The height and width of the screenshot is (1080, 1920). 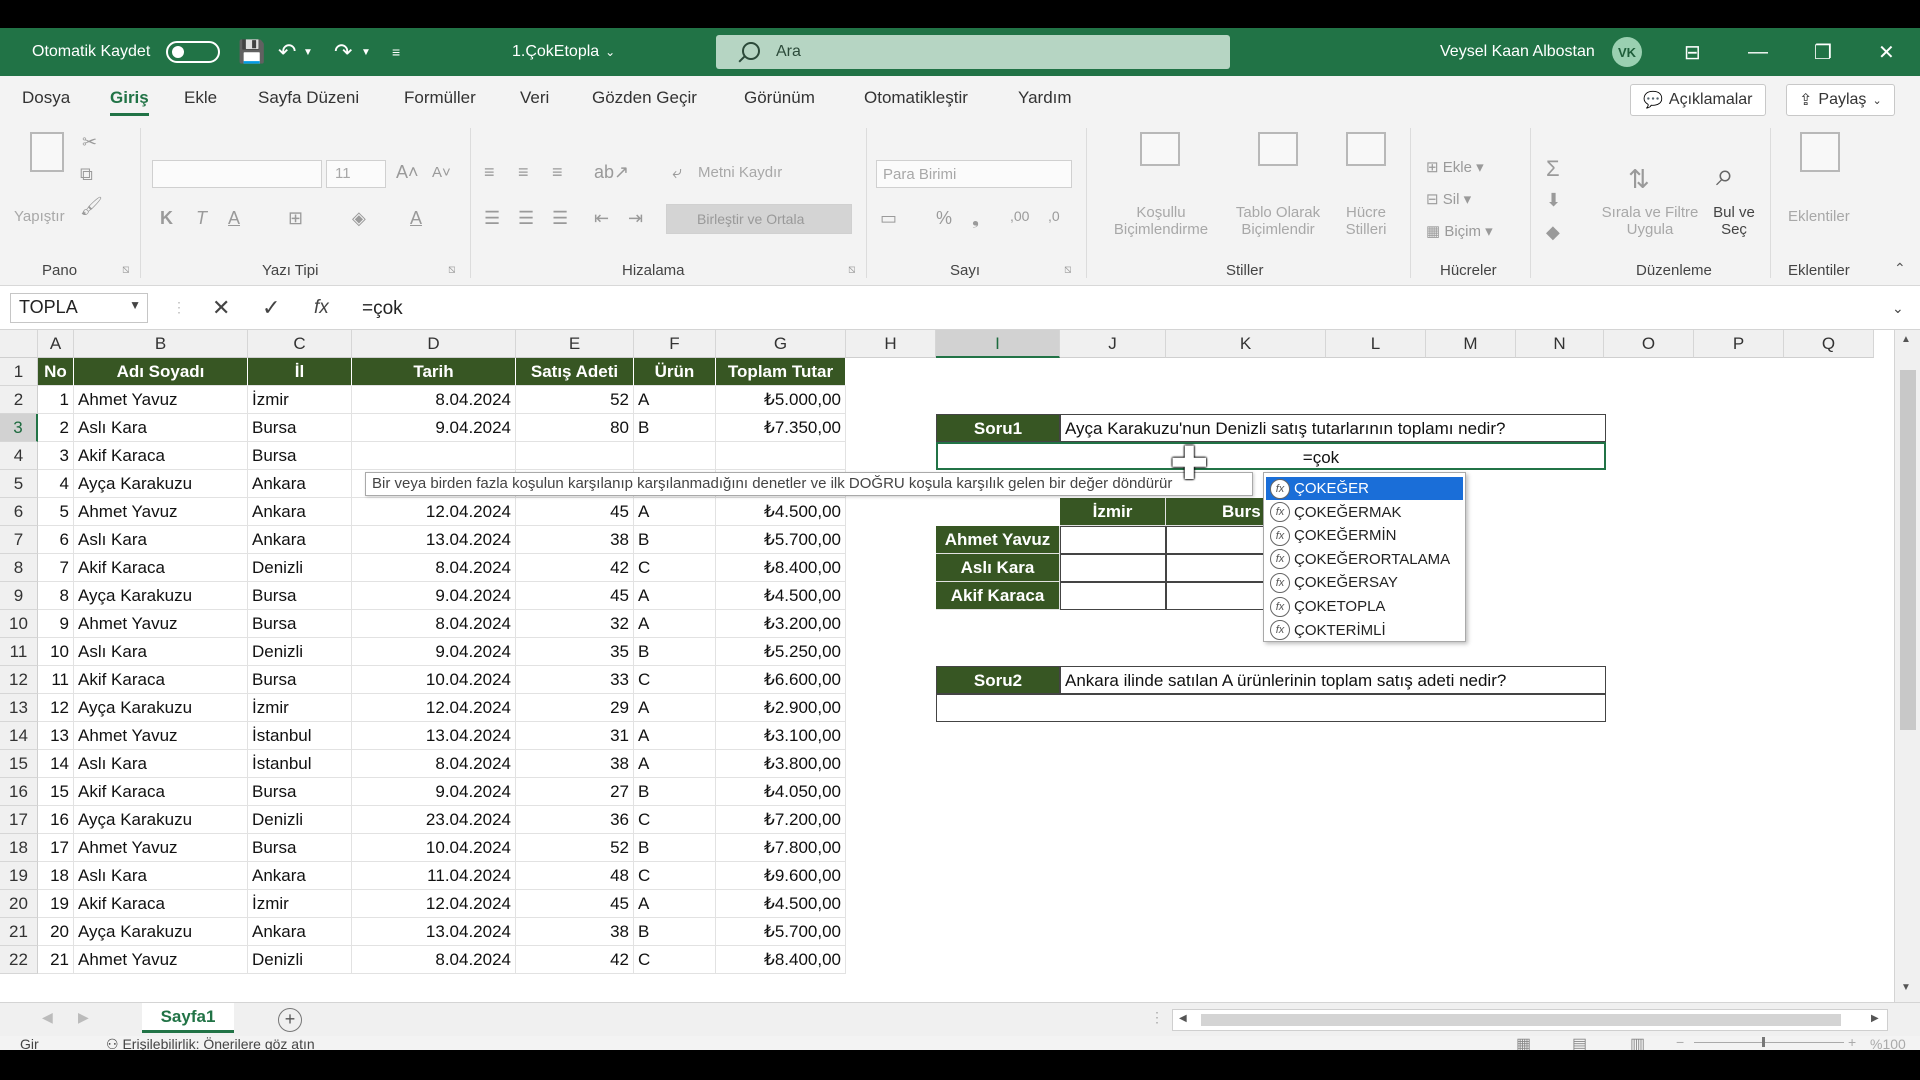 What do you see at coordinates (161, 428) in the screenshot?
I see `table-cell: Aslı Kara` at bounding box center [161, 428].